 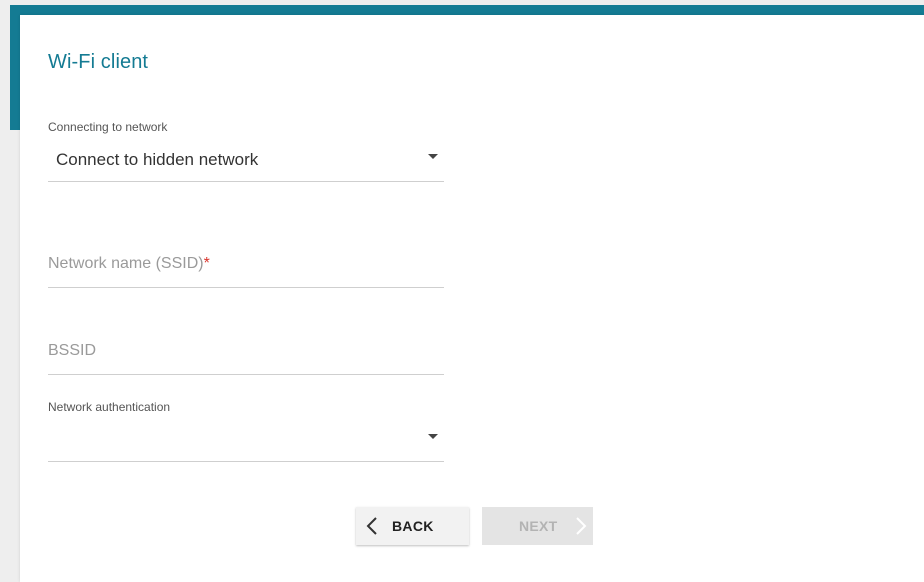 I want to click on next-button-label: NEXT, so click(x=538, y=526).